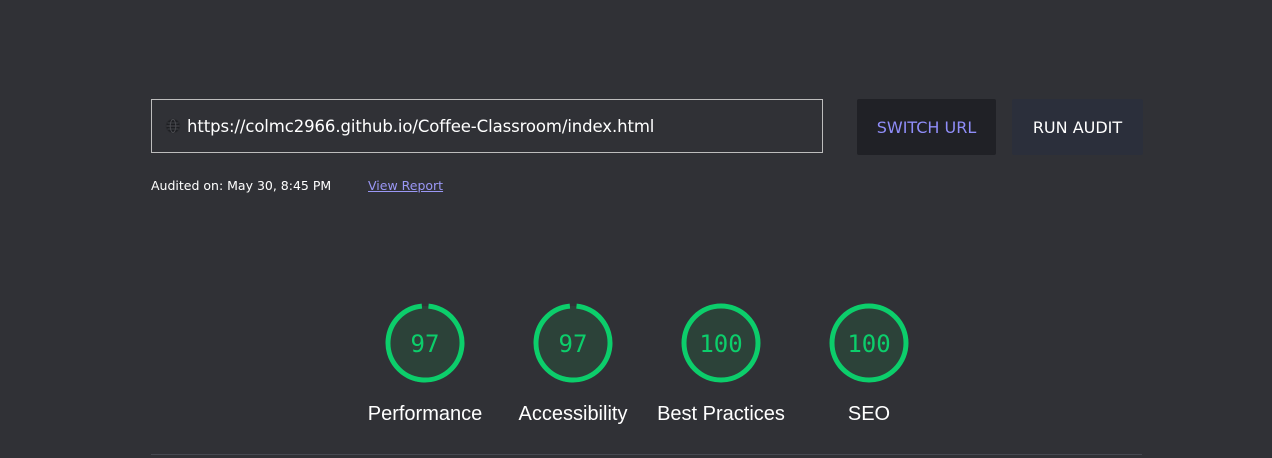 The height and width of the screenshot is (458, 1272). I want to click on audited-timestamp: Audited on: May 30, 8:45 PM, so click(241, 185).